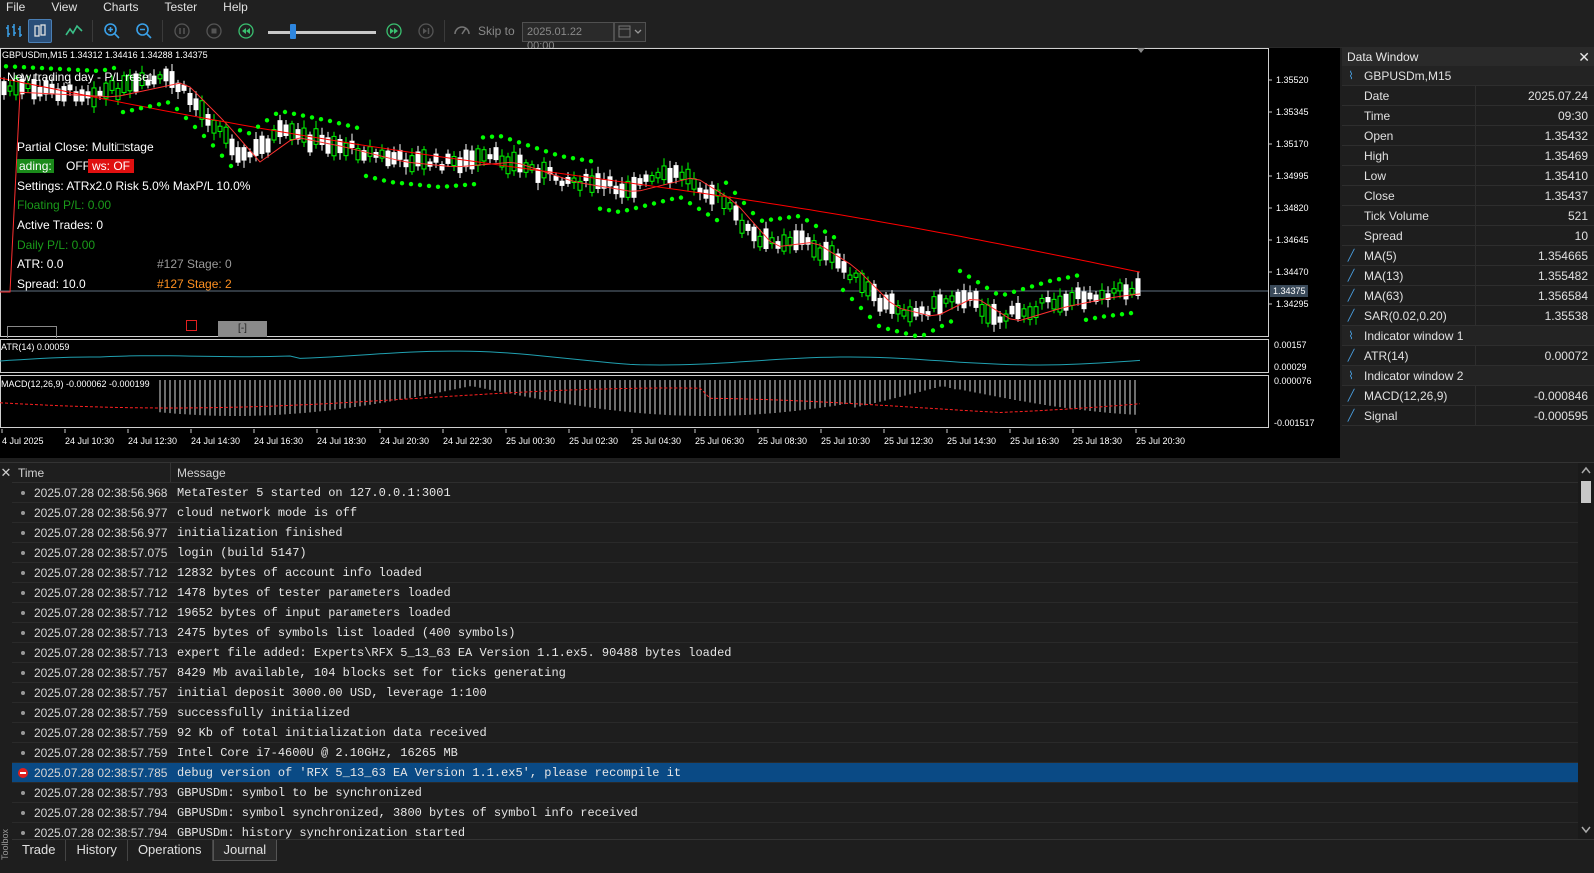 Image resolution: width=1594 pixels, height=873 pixels. What do you see at coordinates (6, 472) in the screenshot?
I see `close-toolbox-icon: ✕` at bounding box center [6, 472].